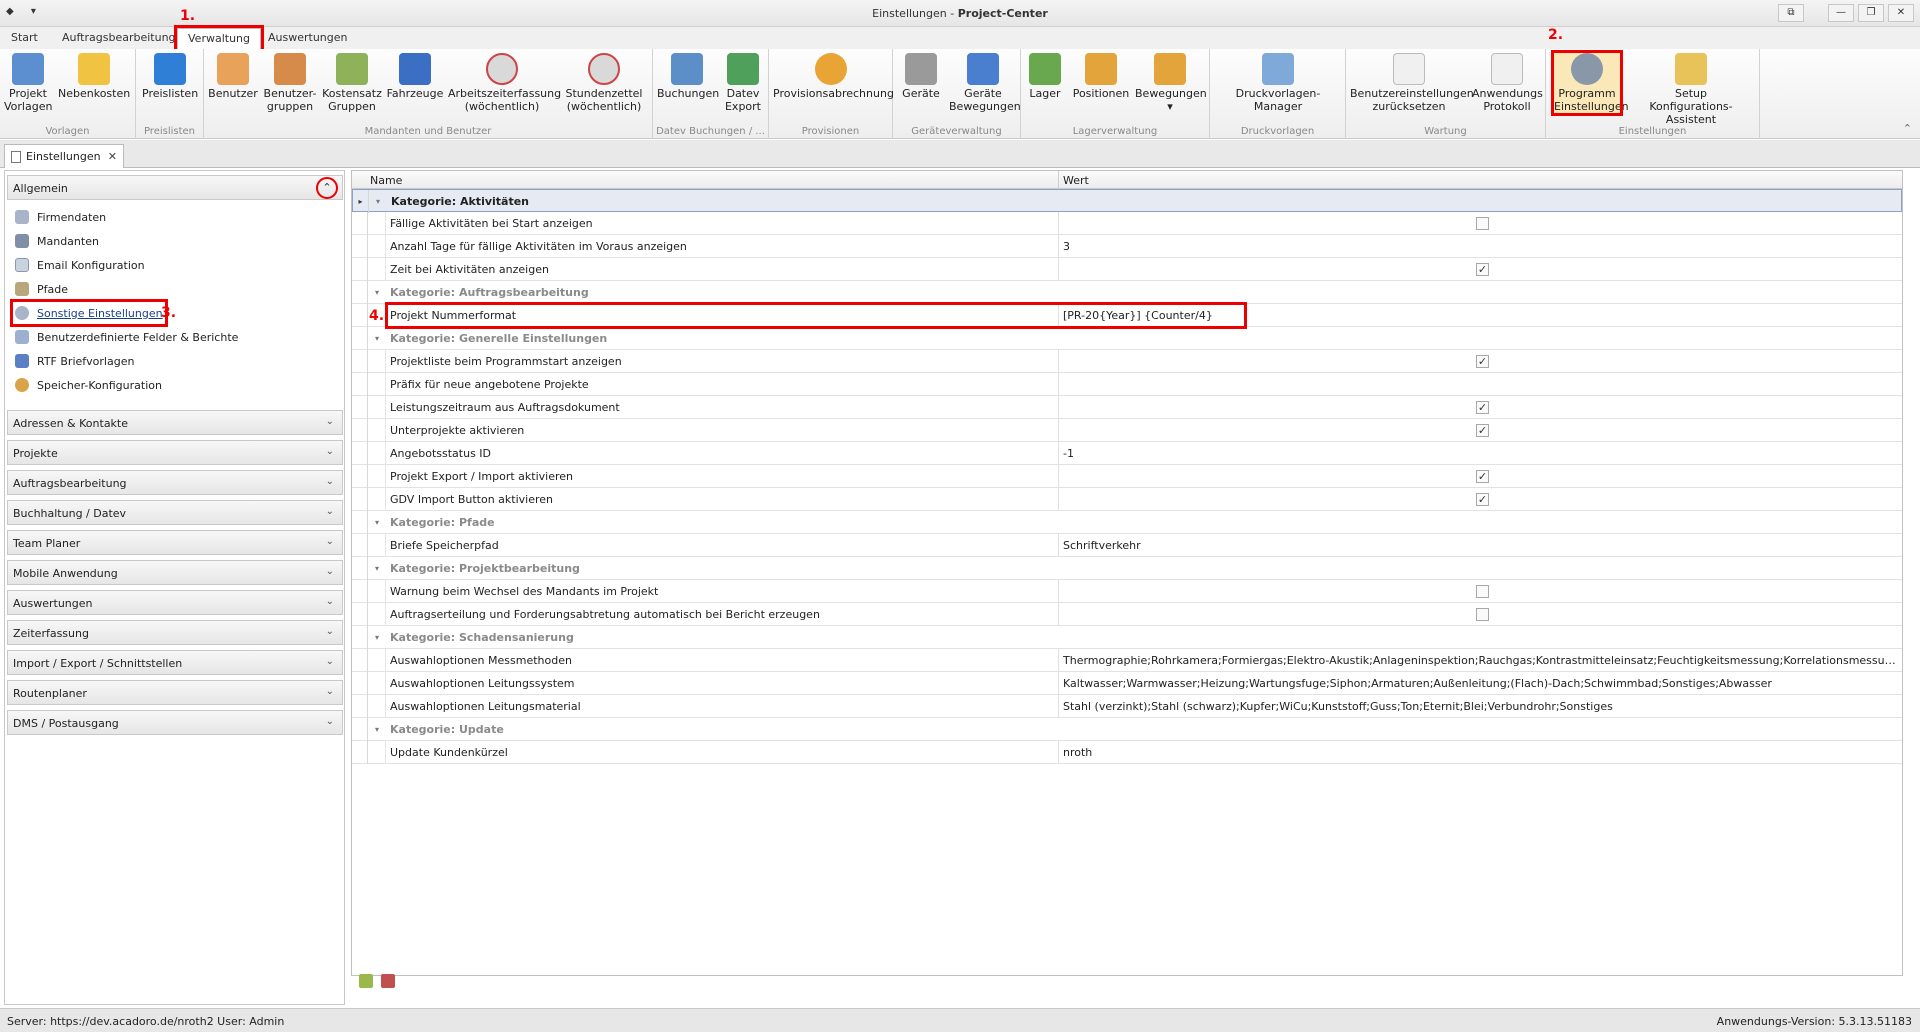  Describe the element at coordinates (921, 76) in the screenshot. I see `geraete-button: Geräte` at that location.